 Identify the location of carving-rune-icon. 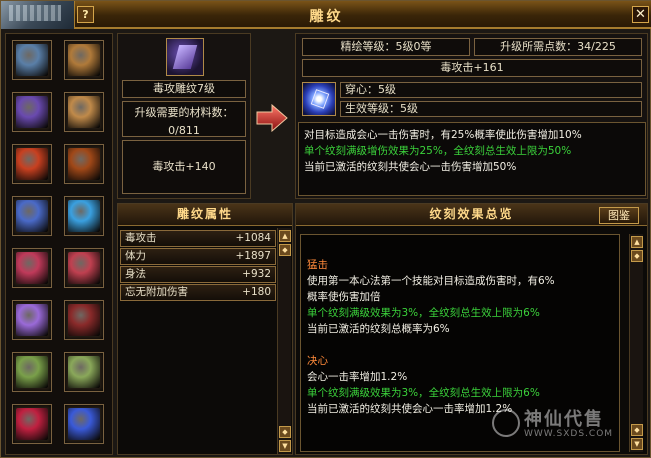
(319, 99).